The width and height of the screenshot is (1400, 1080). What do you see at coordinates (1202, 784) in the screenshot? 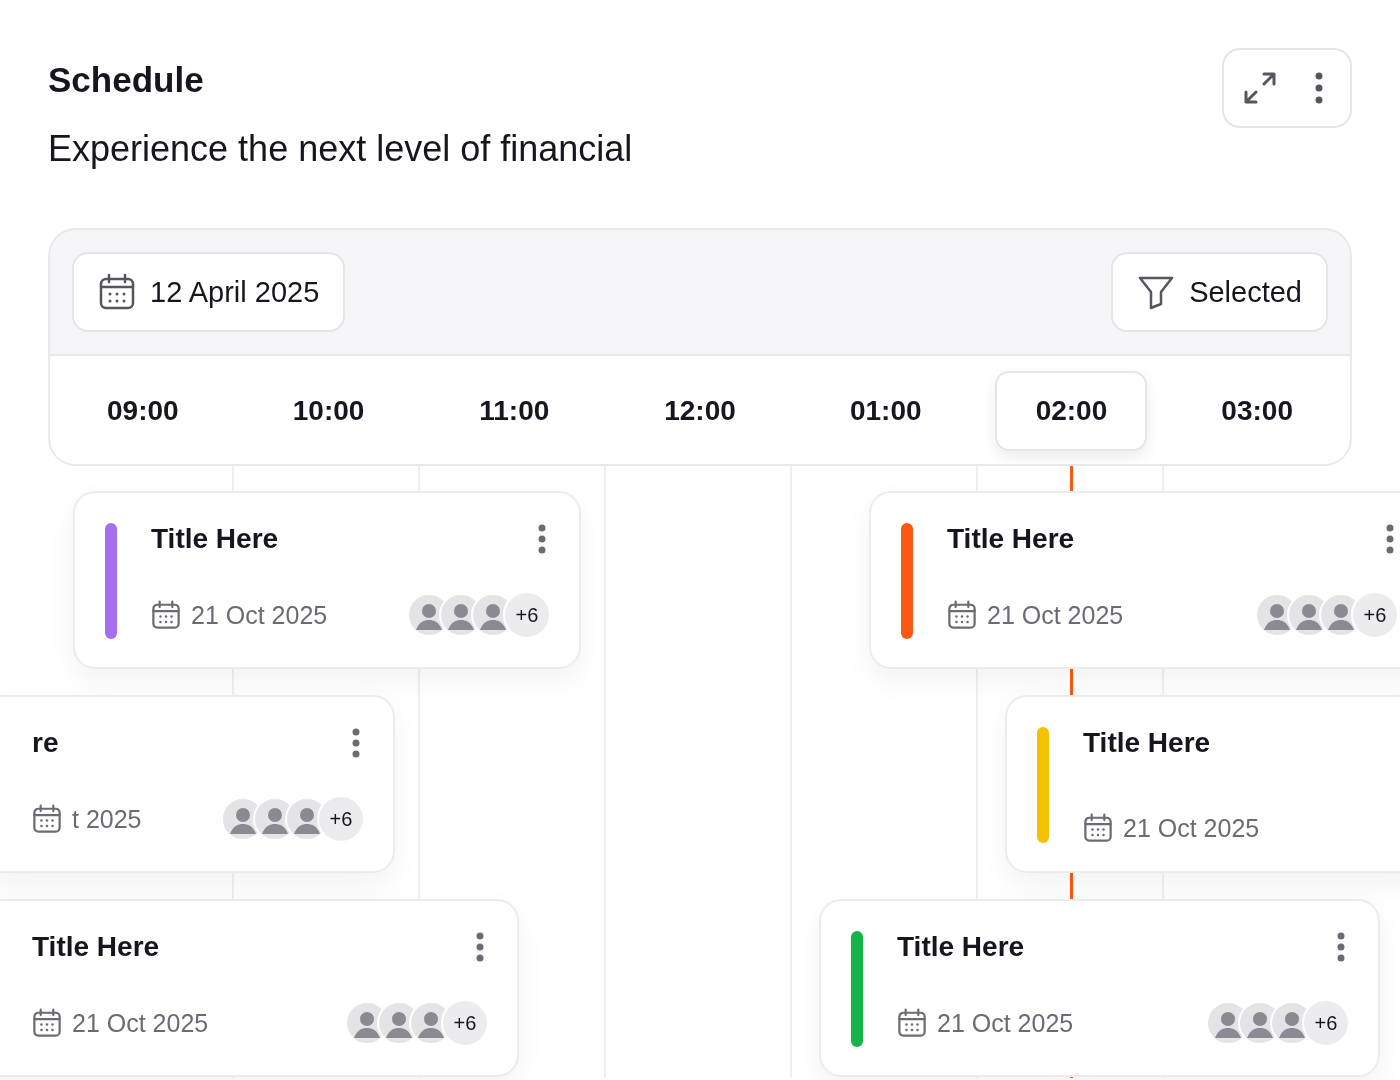
I see `event-card: Title Here 21 Oct 2025` at bounding box center [1202, 784].